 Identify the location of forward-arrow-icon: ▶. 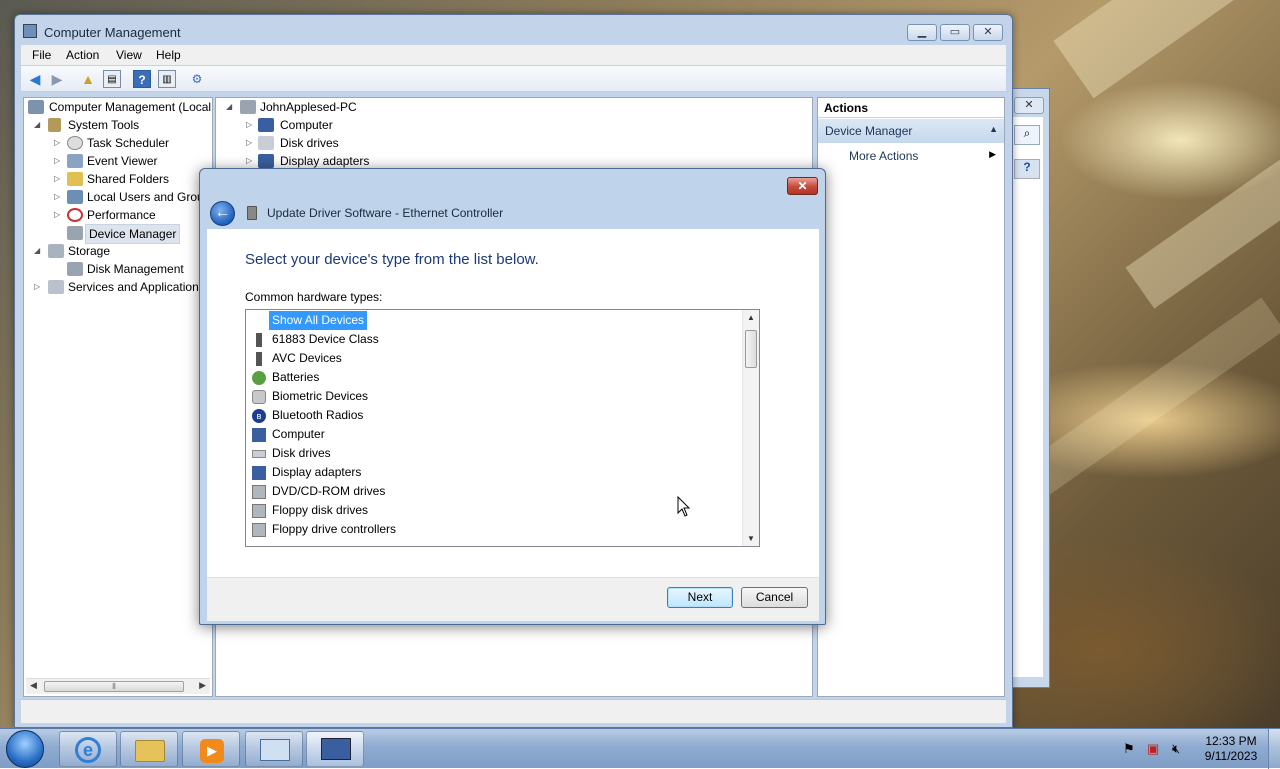
(57, 79).